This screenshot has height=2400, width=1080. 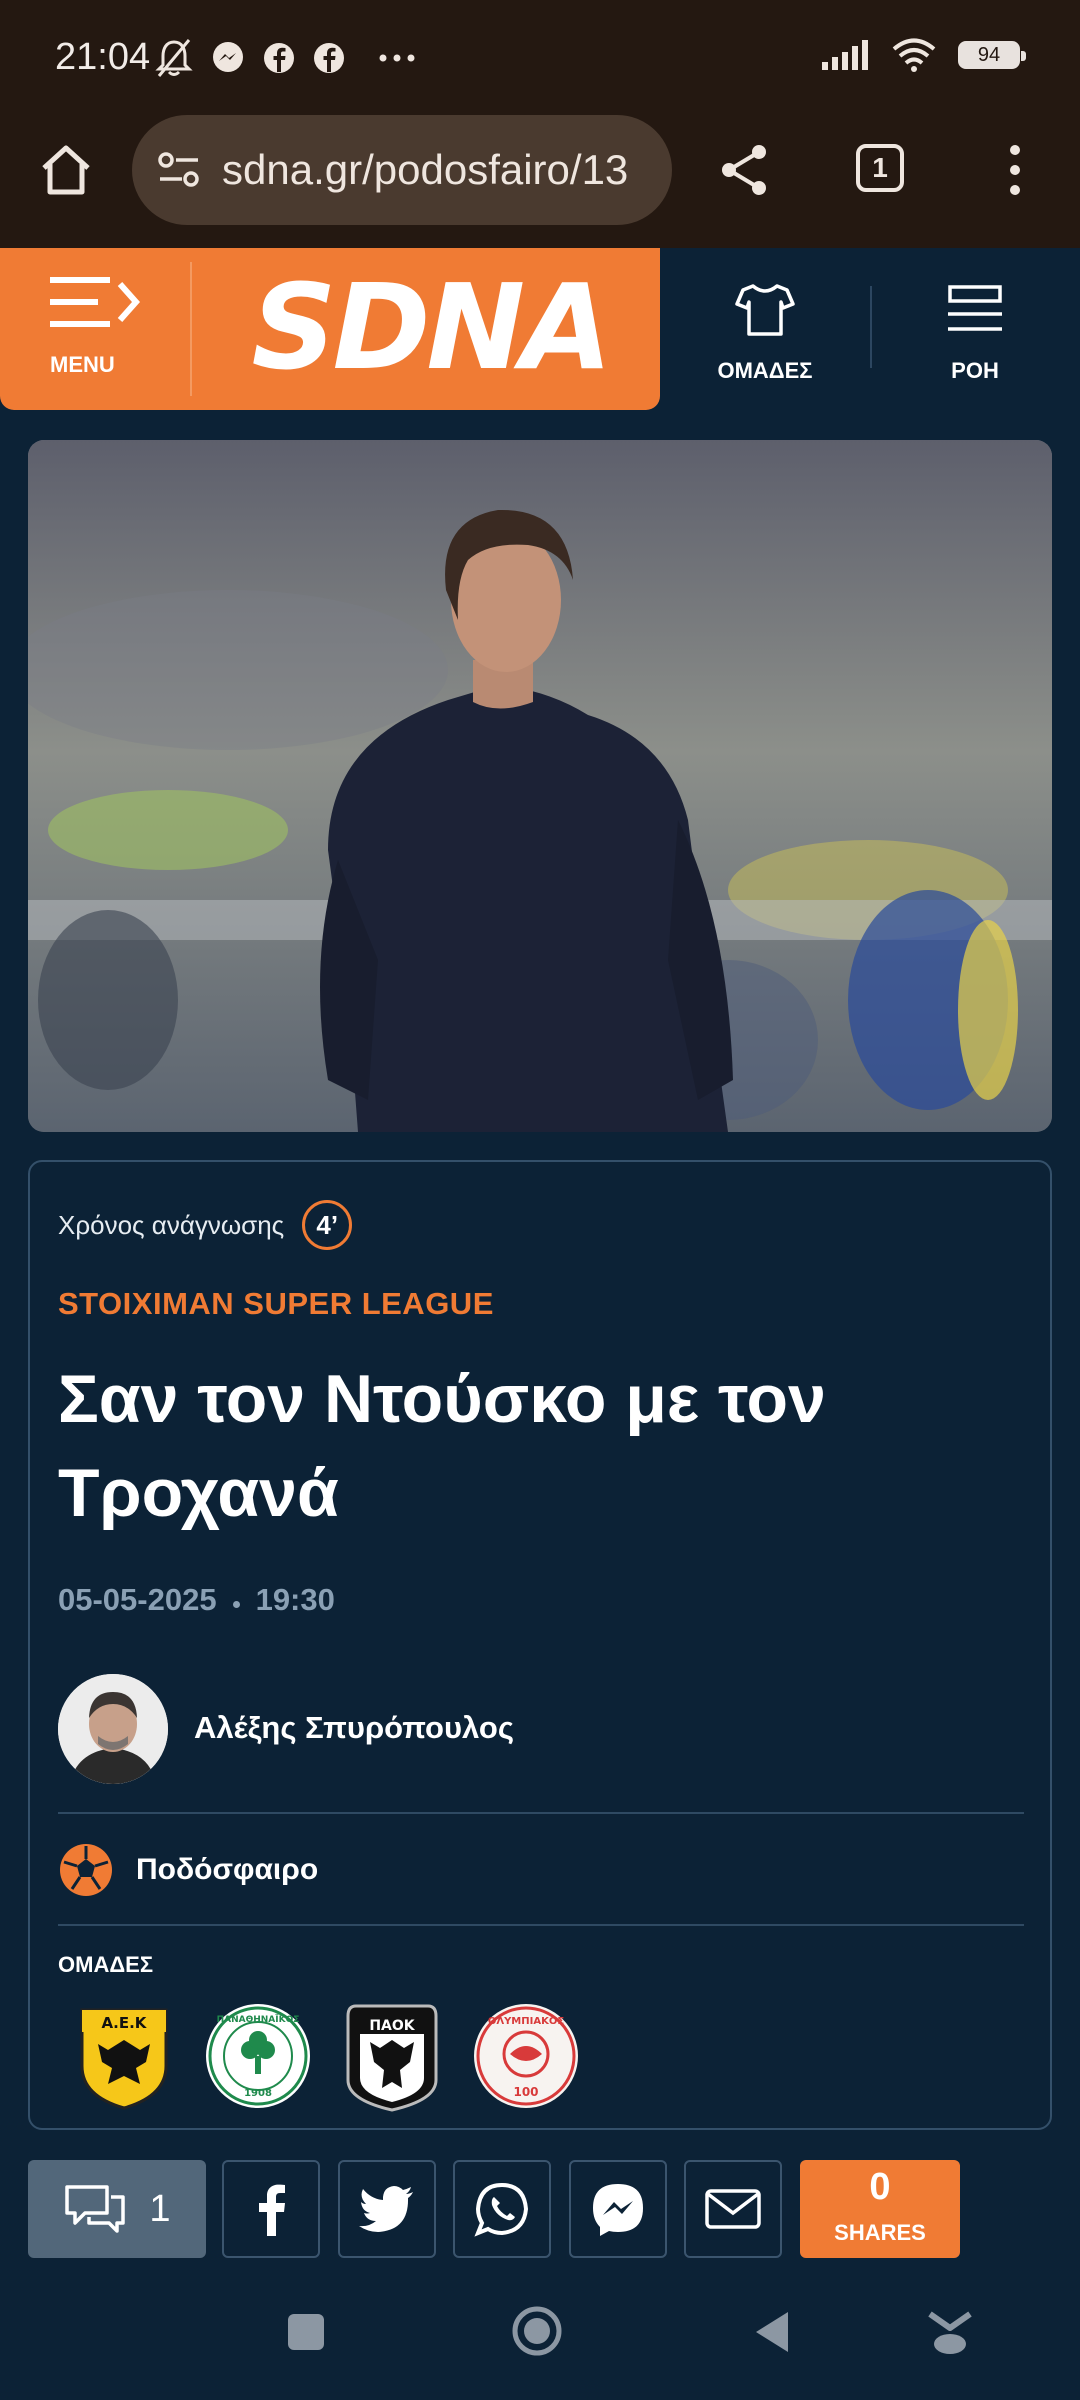 I want to click on sdna-logo: SDNA, so click(x=430, y=330).